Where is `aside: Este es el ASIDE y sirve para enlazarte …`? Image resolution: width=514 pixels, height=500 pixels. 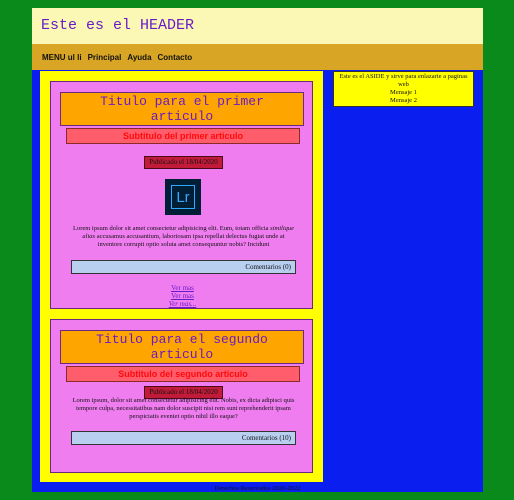 aside: Este es el ASIDE y sirve para enlazarte … is located at coordinates (403, 89).